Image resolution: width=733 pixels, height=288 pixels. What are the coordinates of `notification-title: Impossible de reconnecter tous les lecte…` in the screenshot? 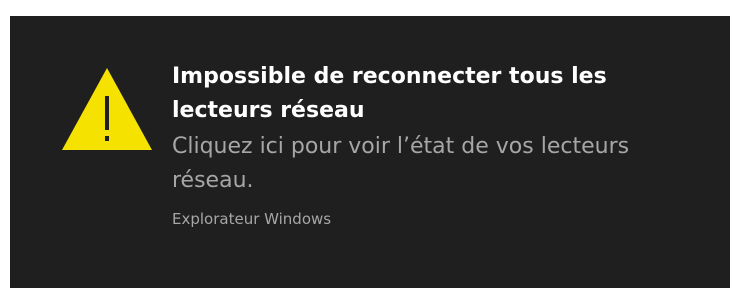 It's located at (389, 93).